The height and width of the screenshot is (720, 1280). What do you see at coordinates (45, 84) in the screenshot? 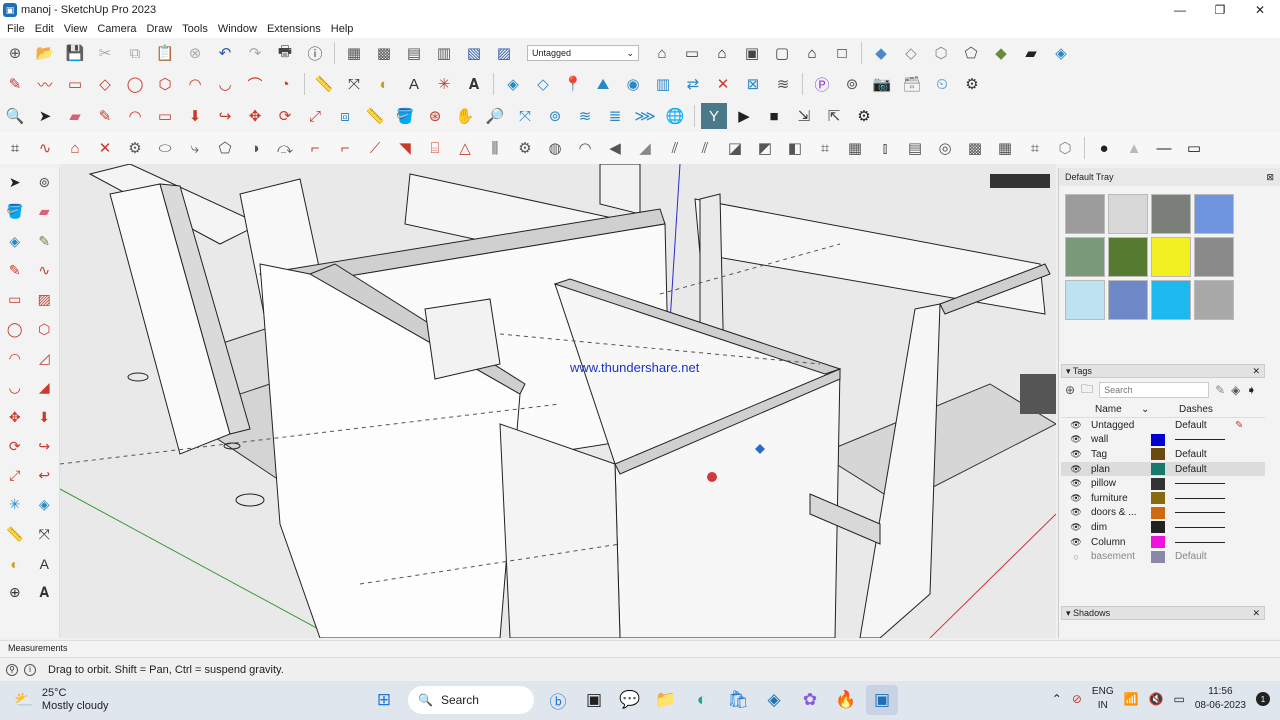
I see `freehand-tool-icon: 〰` at bounding box center [45, 84].